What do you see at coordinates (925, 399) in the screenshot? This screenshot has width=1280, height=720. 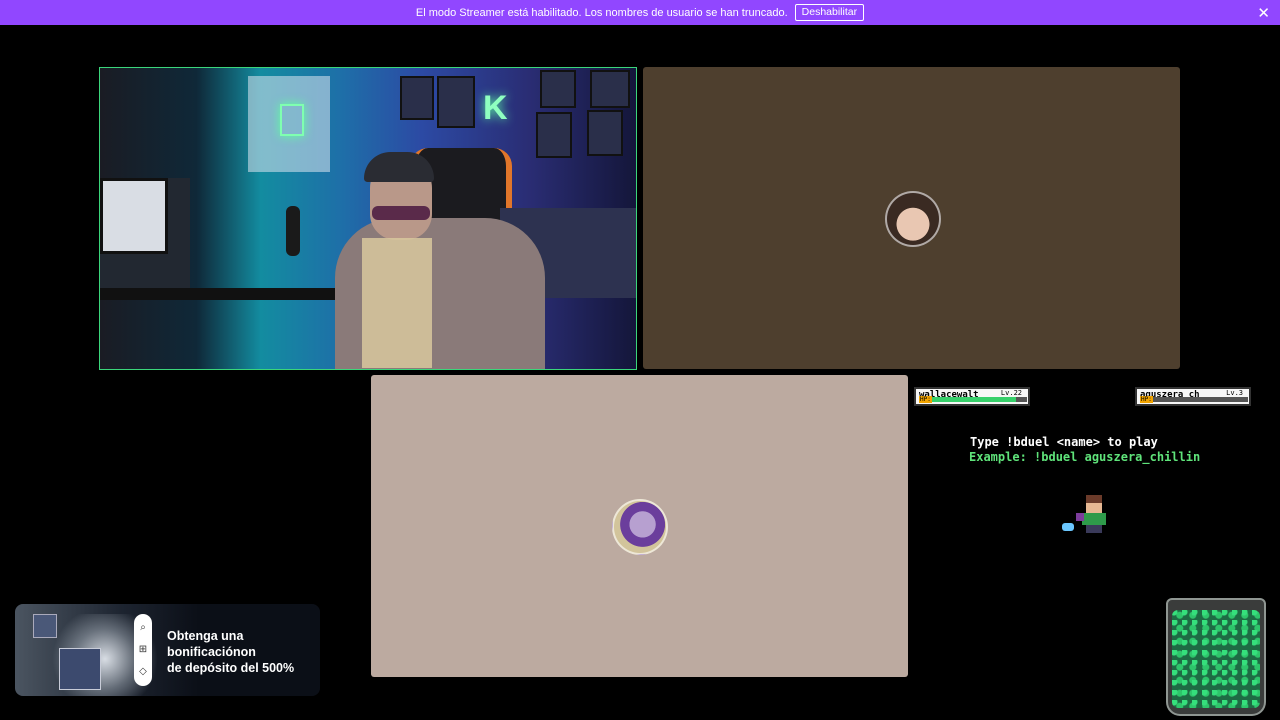 I see `player1-hp-label: HP:` at bounding box center [925, 399].